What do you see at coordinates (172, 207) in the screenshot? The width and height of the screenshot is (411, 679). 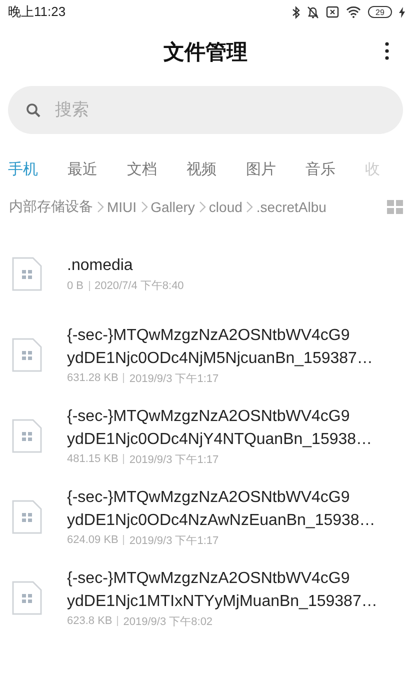 I see `breadcrumb-item: Gallery` at bounding box center [172, 207].